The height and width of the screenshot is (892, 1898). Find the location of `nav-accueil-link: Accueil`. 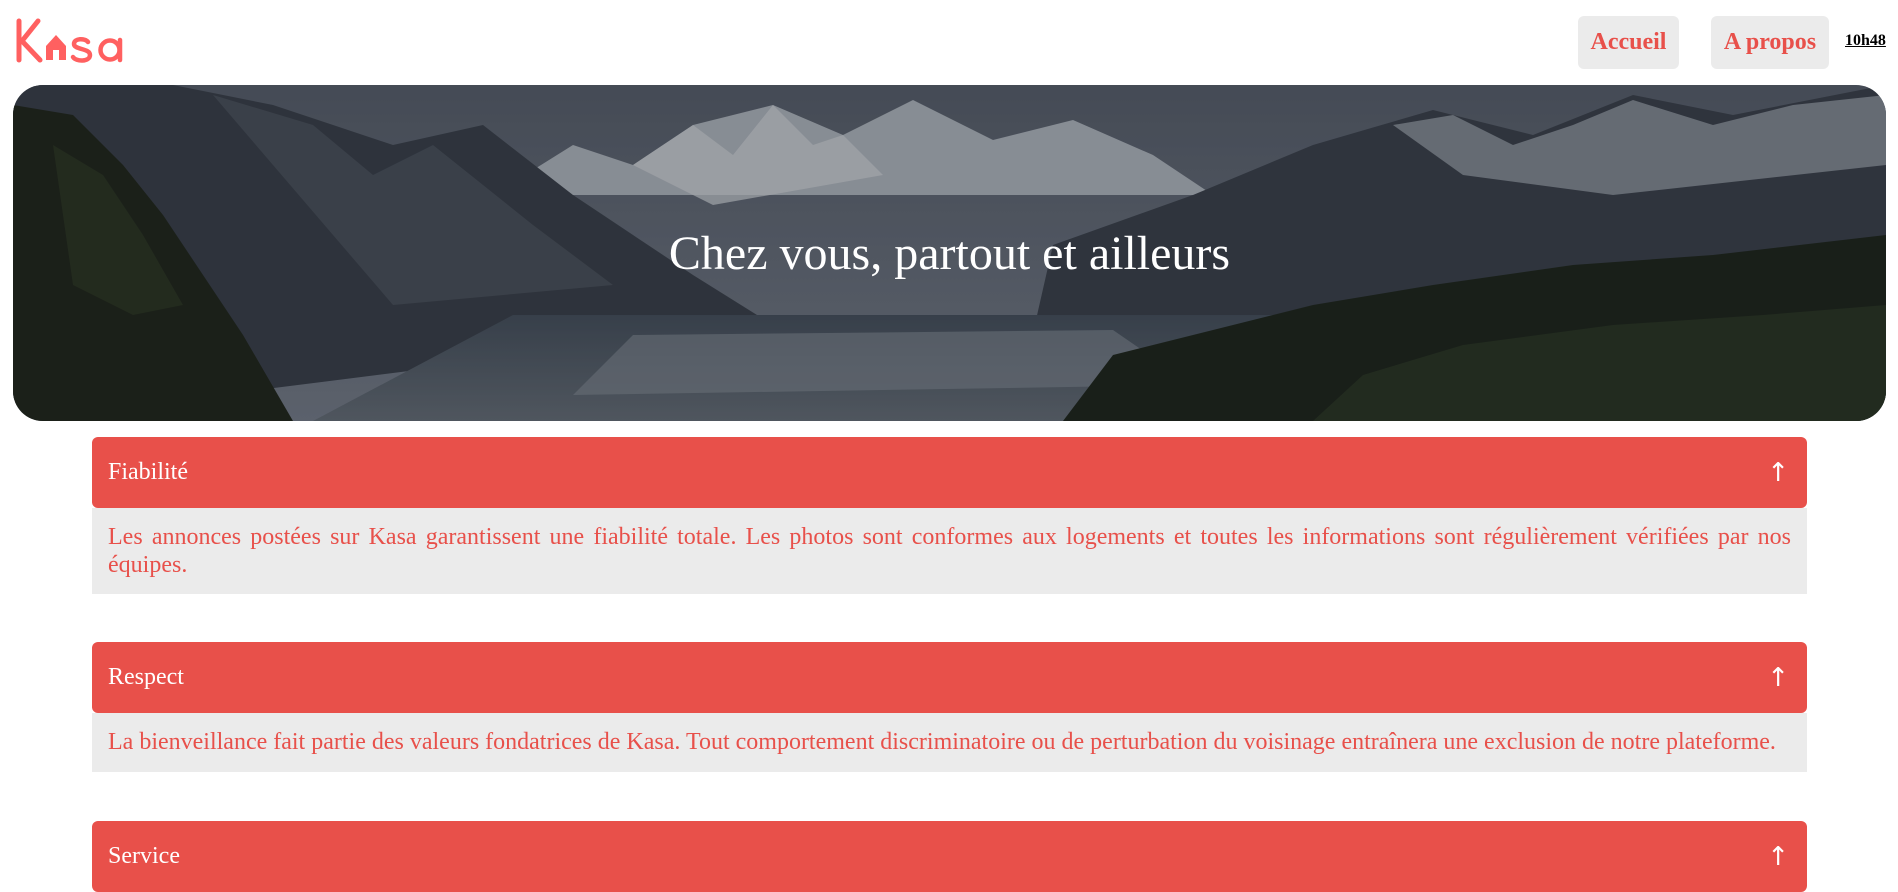

nav-accueil-link: Accueil is located at coordinates (1628, 42).